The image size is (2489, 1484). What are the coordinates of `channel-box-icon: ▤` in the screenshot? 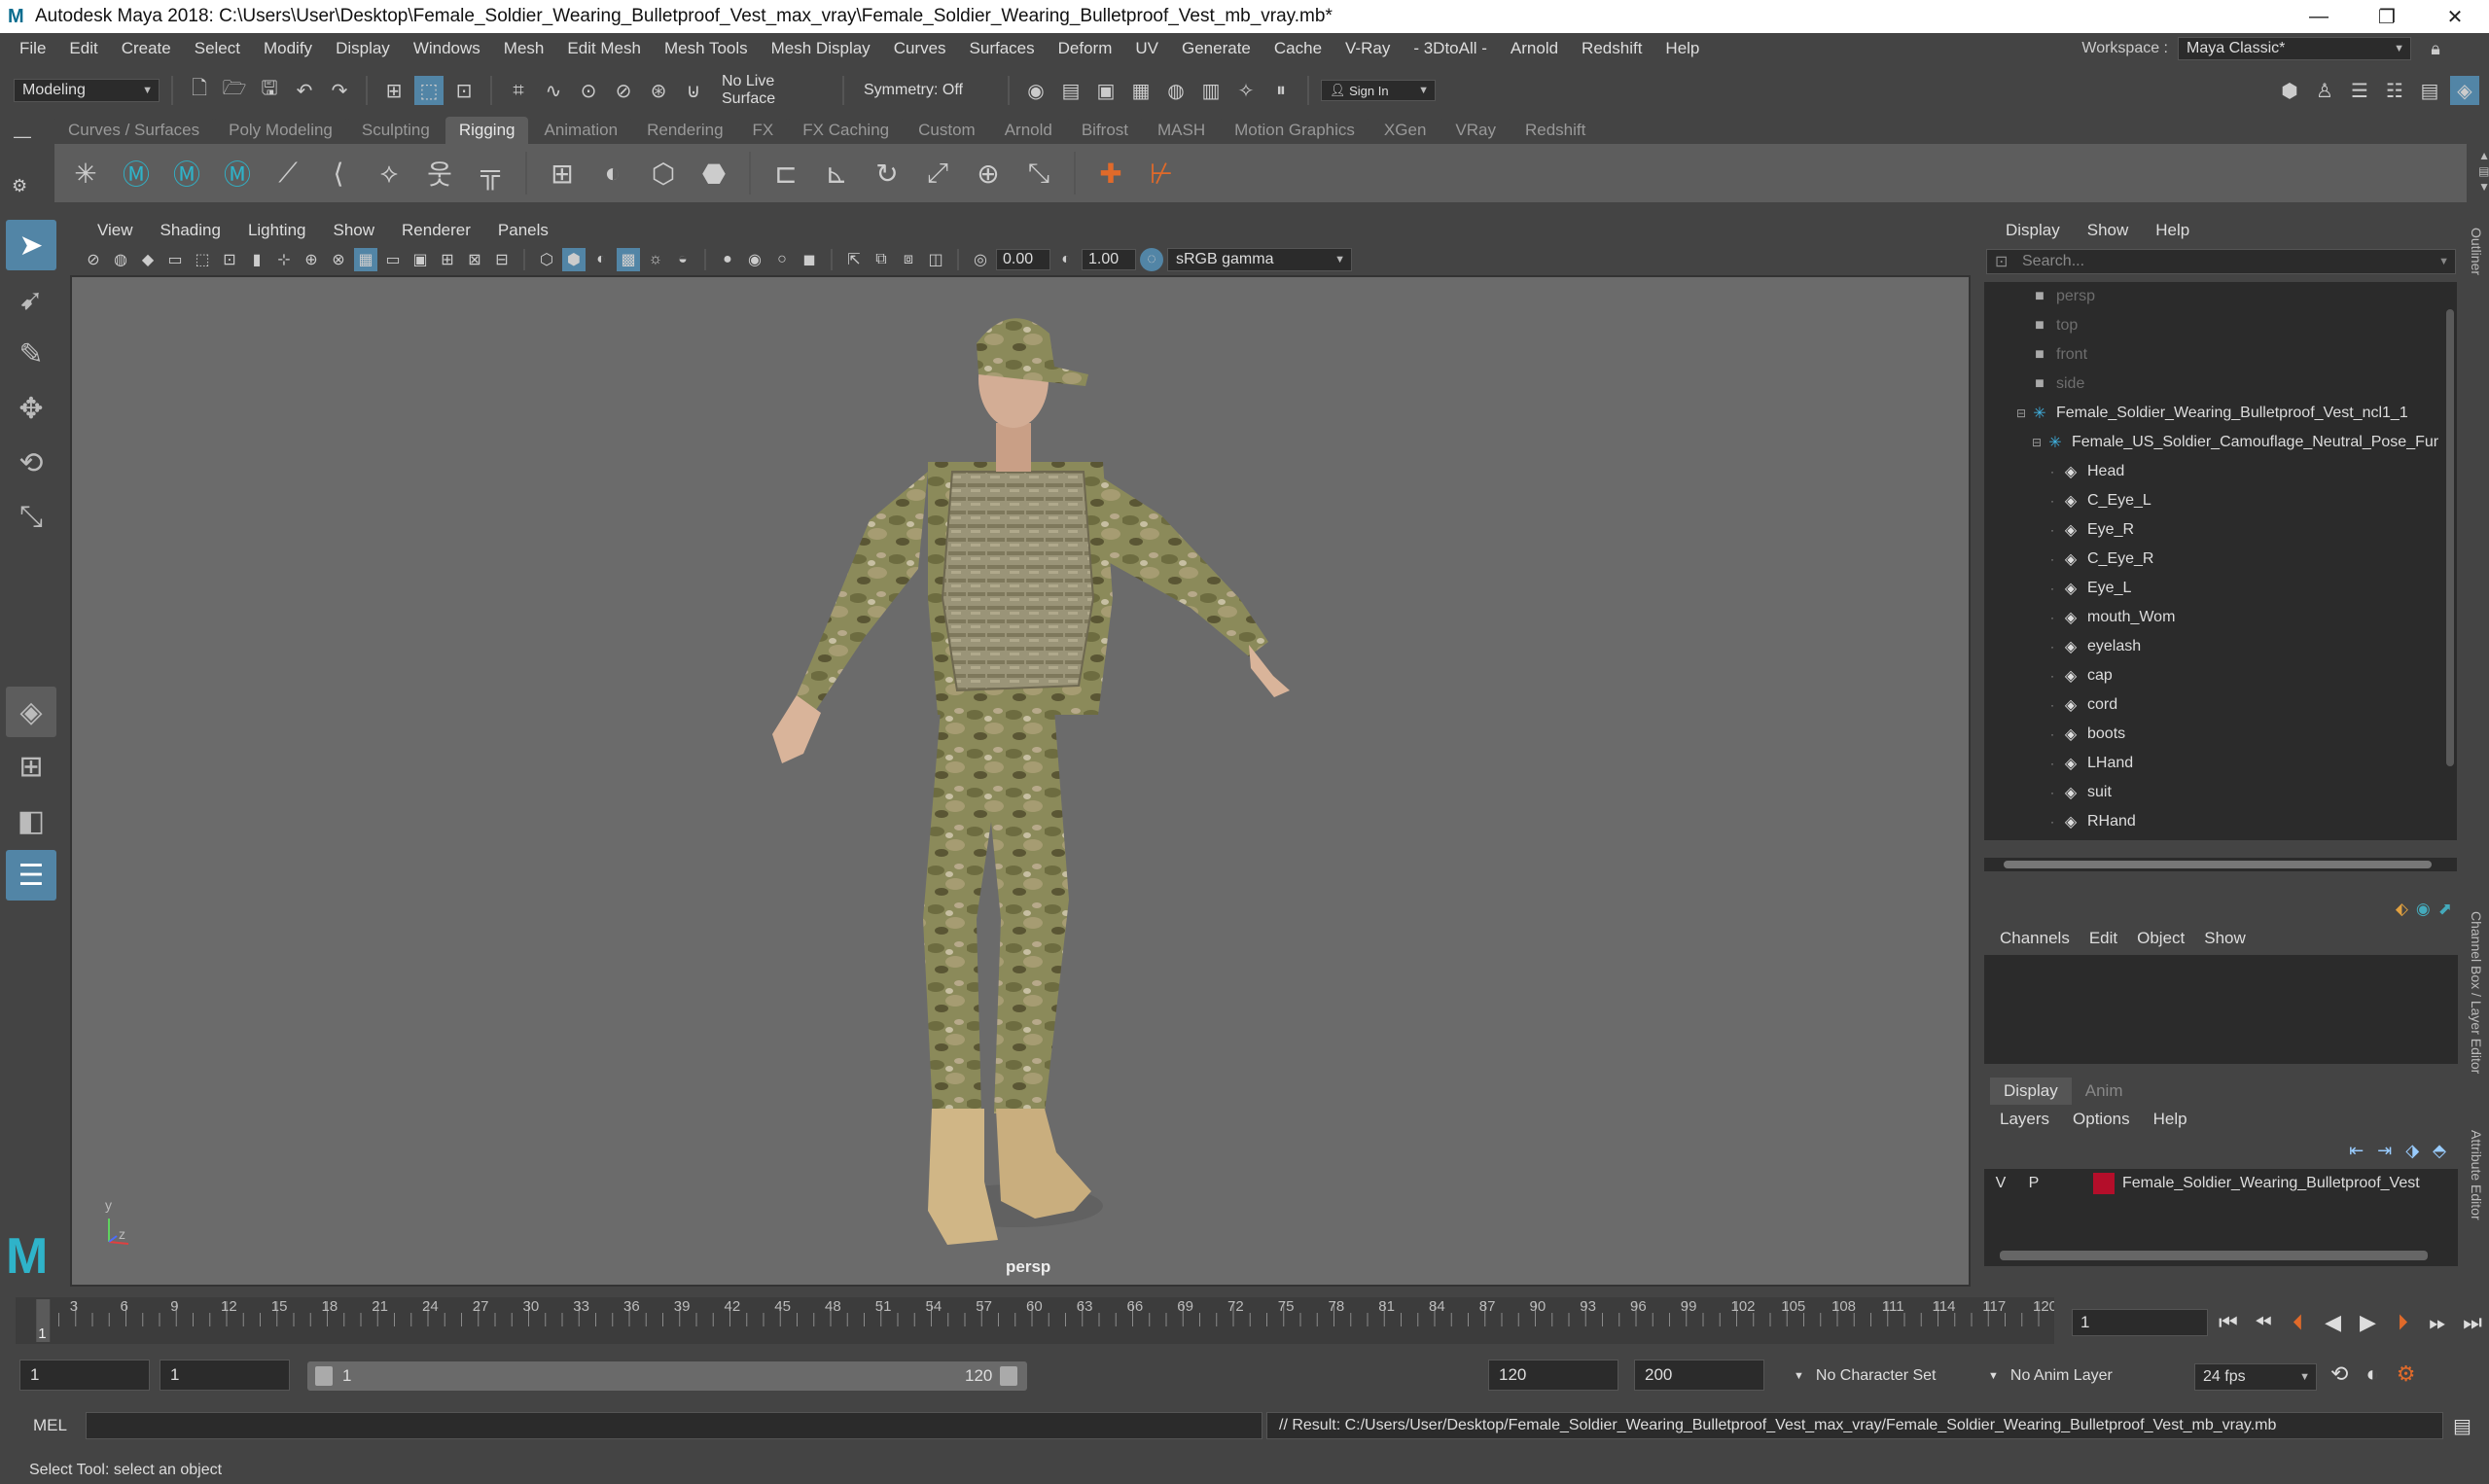 It's located at (2429, 91).